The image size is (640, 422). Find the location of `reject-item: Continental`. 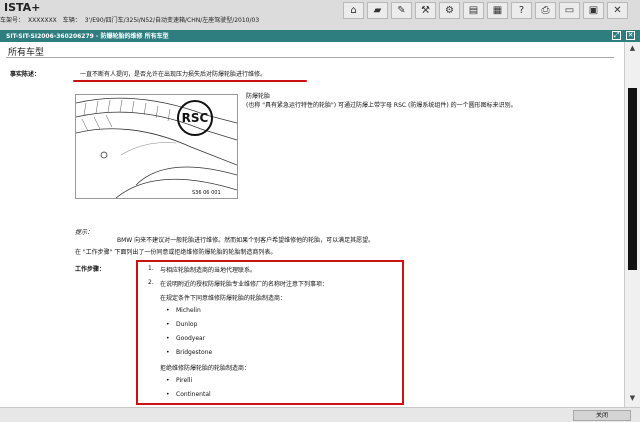

reject-item: Continental is located at coordinates (188, 394).